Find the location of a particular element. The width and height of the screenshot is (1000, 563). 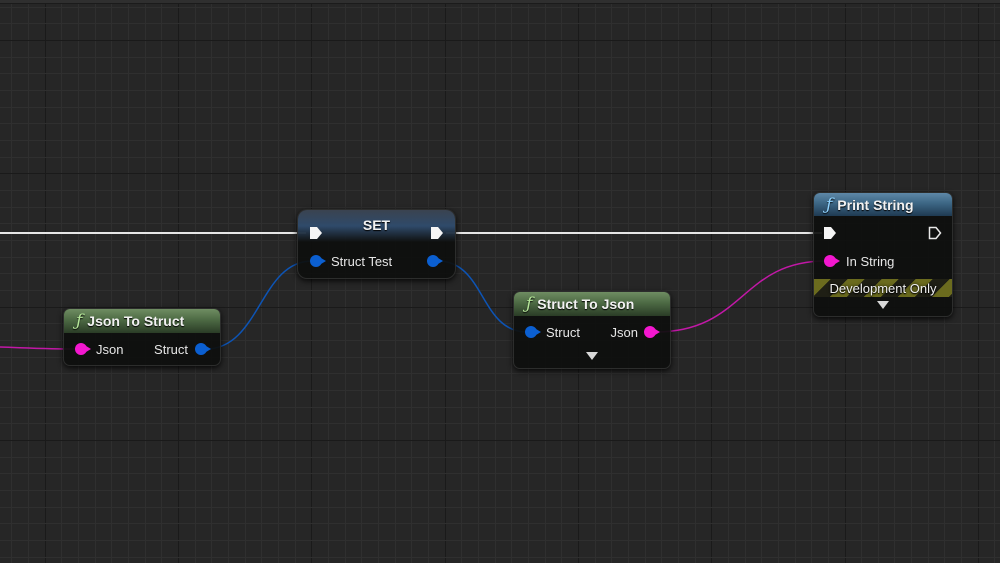

struct-to-json-node: ƒ Struct To Json Struct Json is located at coordinates (592, 330).